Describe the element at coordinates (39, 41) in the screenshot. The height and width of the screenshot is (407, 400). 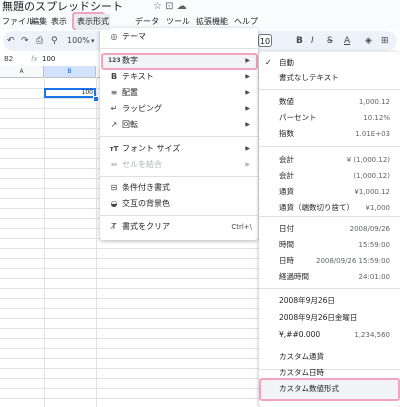
I see `print-icon: ⎙` at that location.